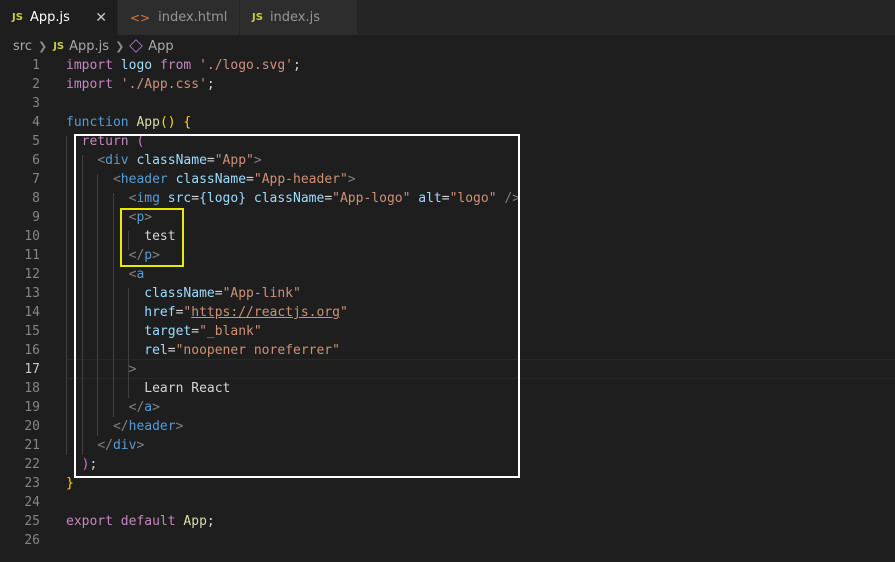  What do you see at coordinates (32, 483) in the screenshot?
I see `line-number: 23` at bounding box center [32, 483].